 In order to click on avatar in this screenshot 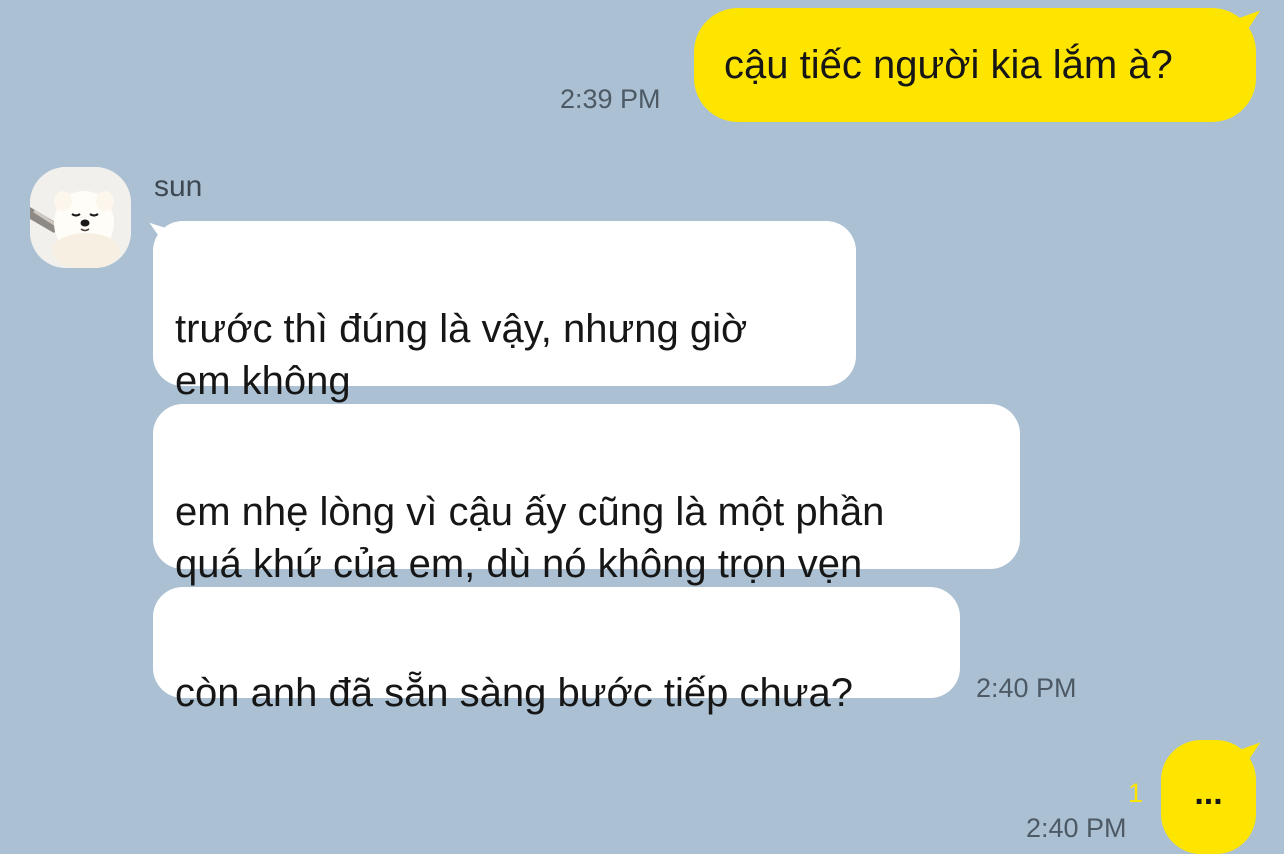, I will do `click(80, 217)`.